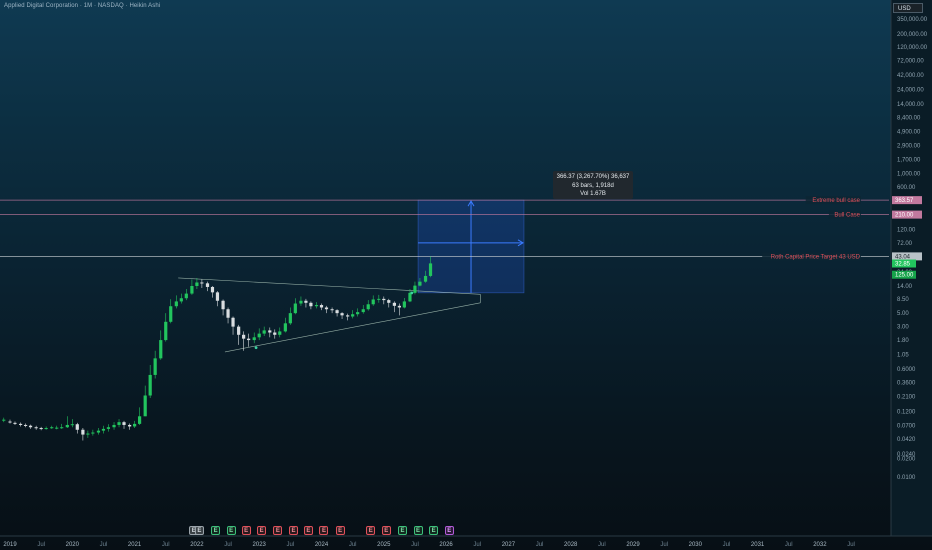  Describe the element at coordinates (197, 545) in the screenshot. I see `x-tick-label: 2022` at that location.